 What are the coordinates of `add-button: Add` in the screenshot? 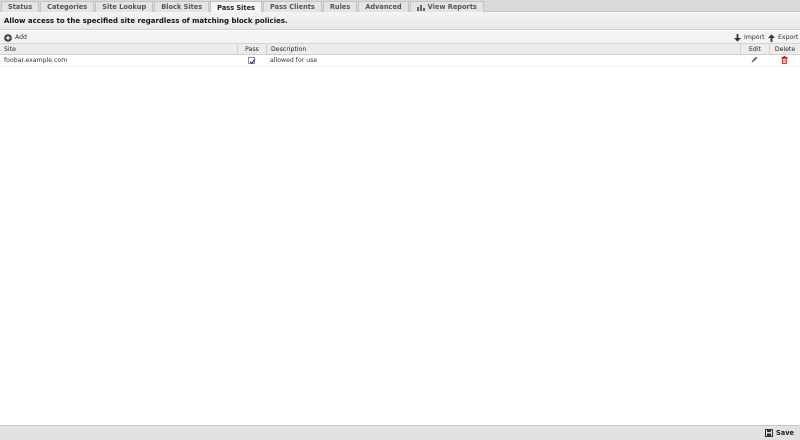 It's located at (15, 37).